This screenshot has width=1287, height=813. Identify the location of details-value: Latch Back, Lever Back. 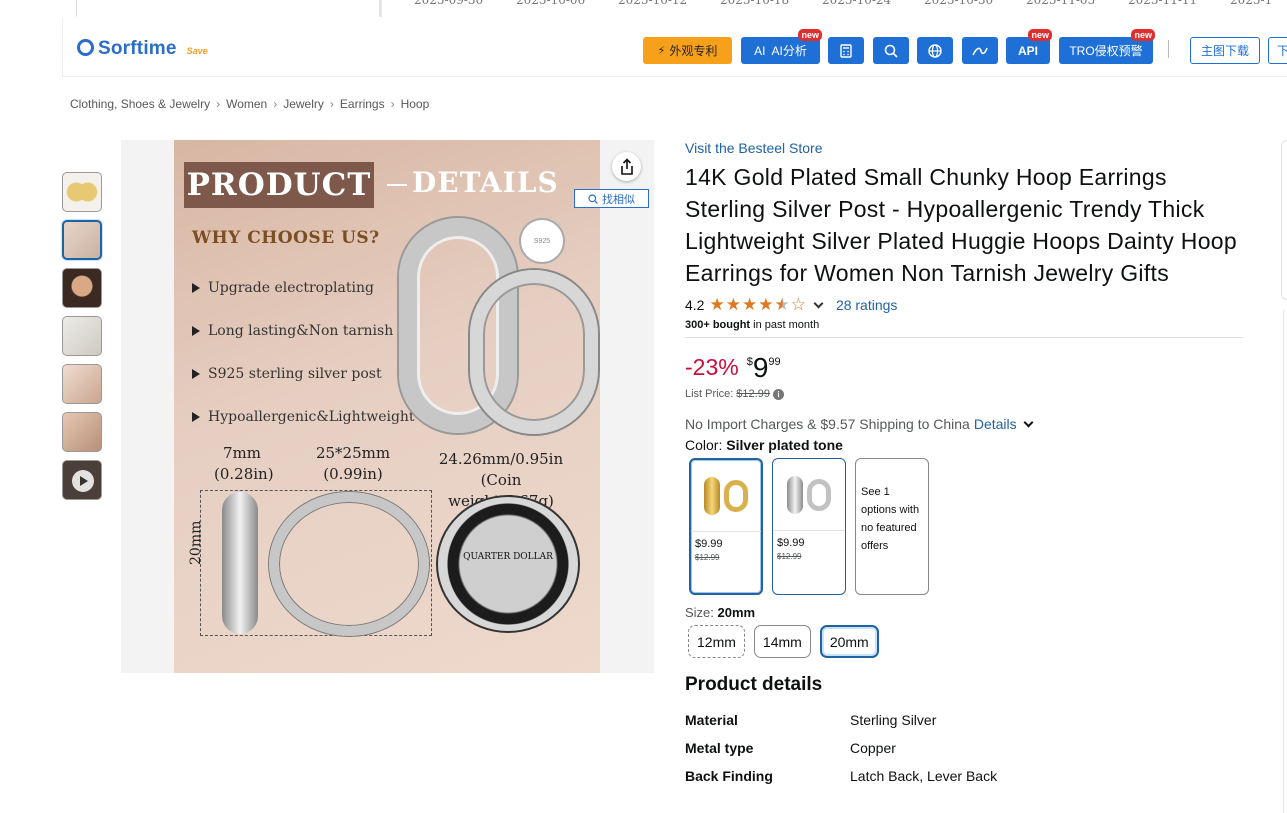
(924, 776).